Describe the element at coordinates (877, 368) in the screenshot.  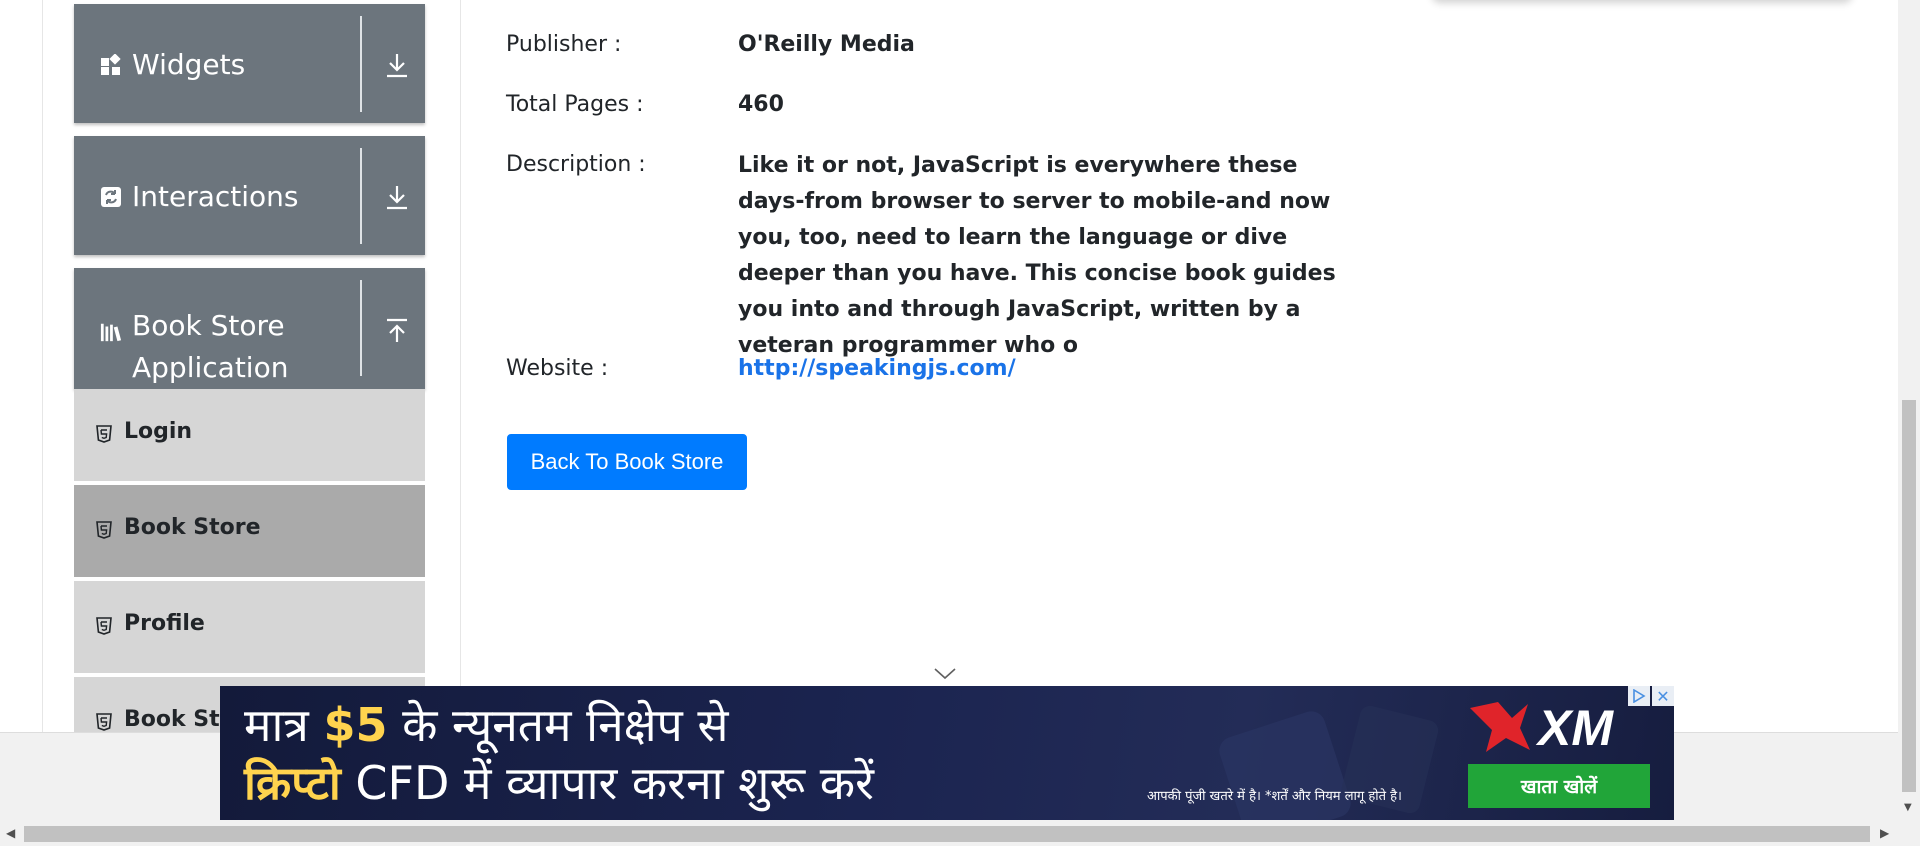
I see `website-link: http://speakingjs.com/` at that location.